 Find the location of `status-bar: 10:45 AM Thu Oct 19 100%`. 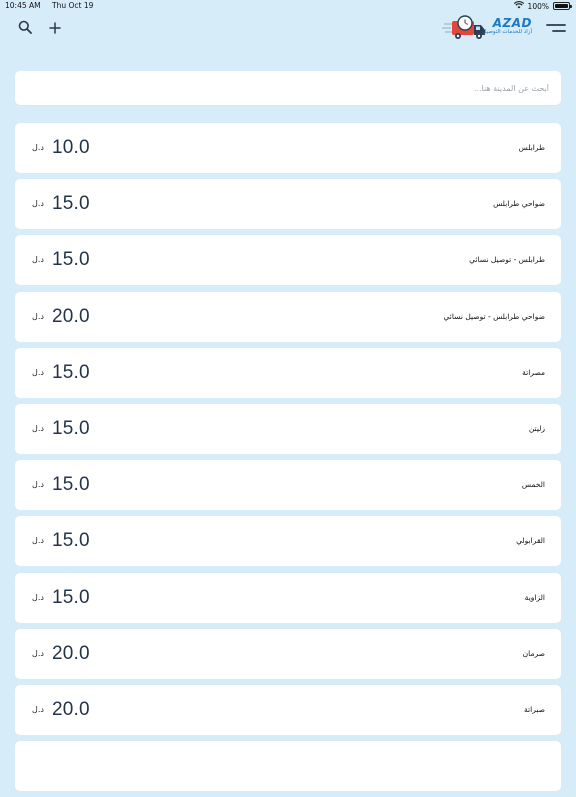

status-bar: 10:45 AM Thu Oct 19 100% is located at coordinates (288, 6).